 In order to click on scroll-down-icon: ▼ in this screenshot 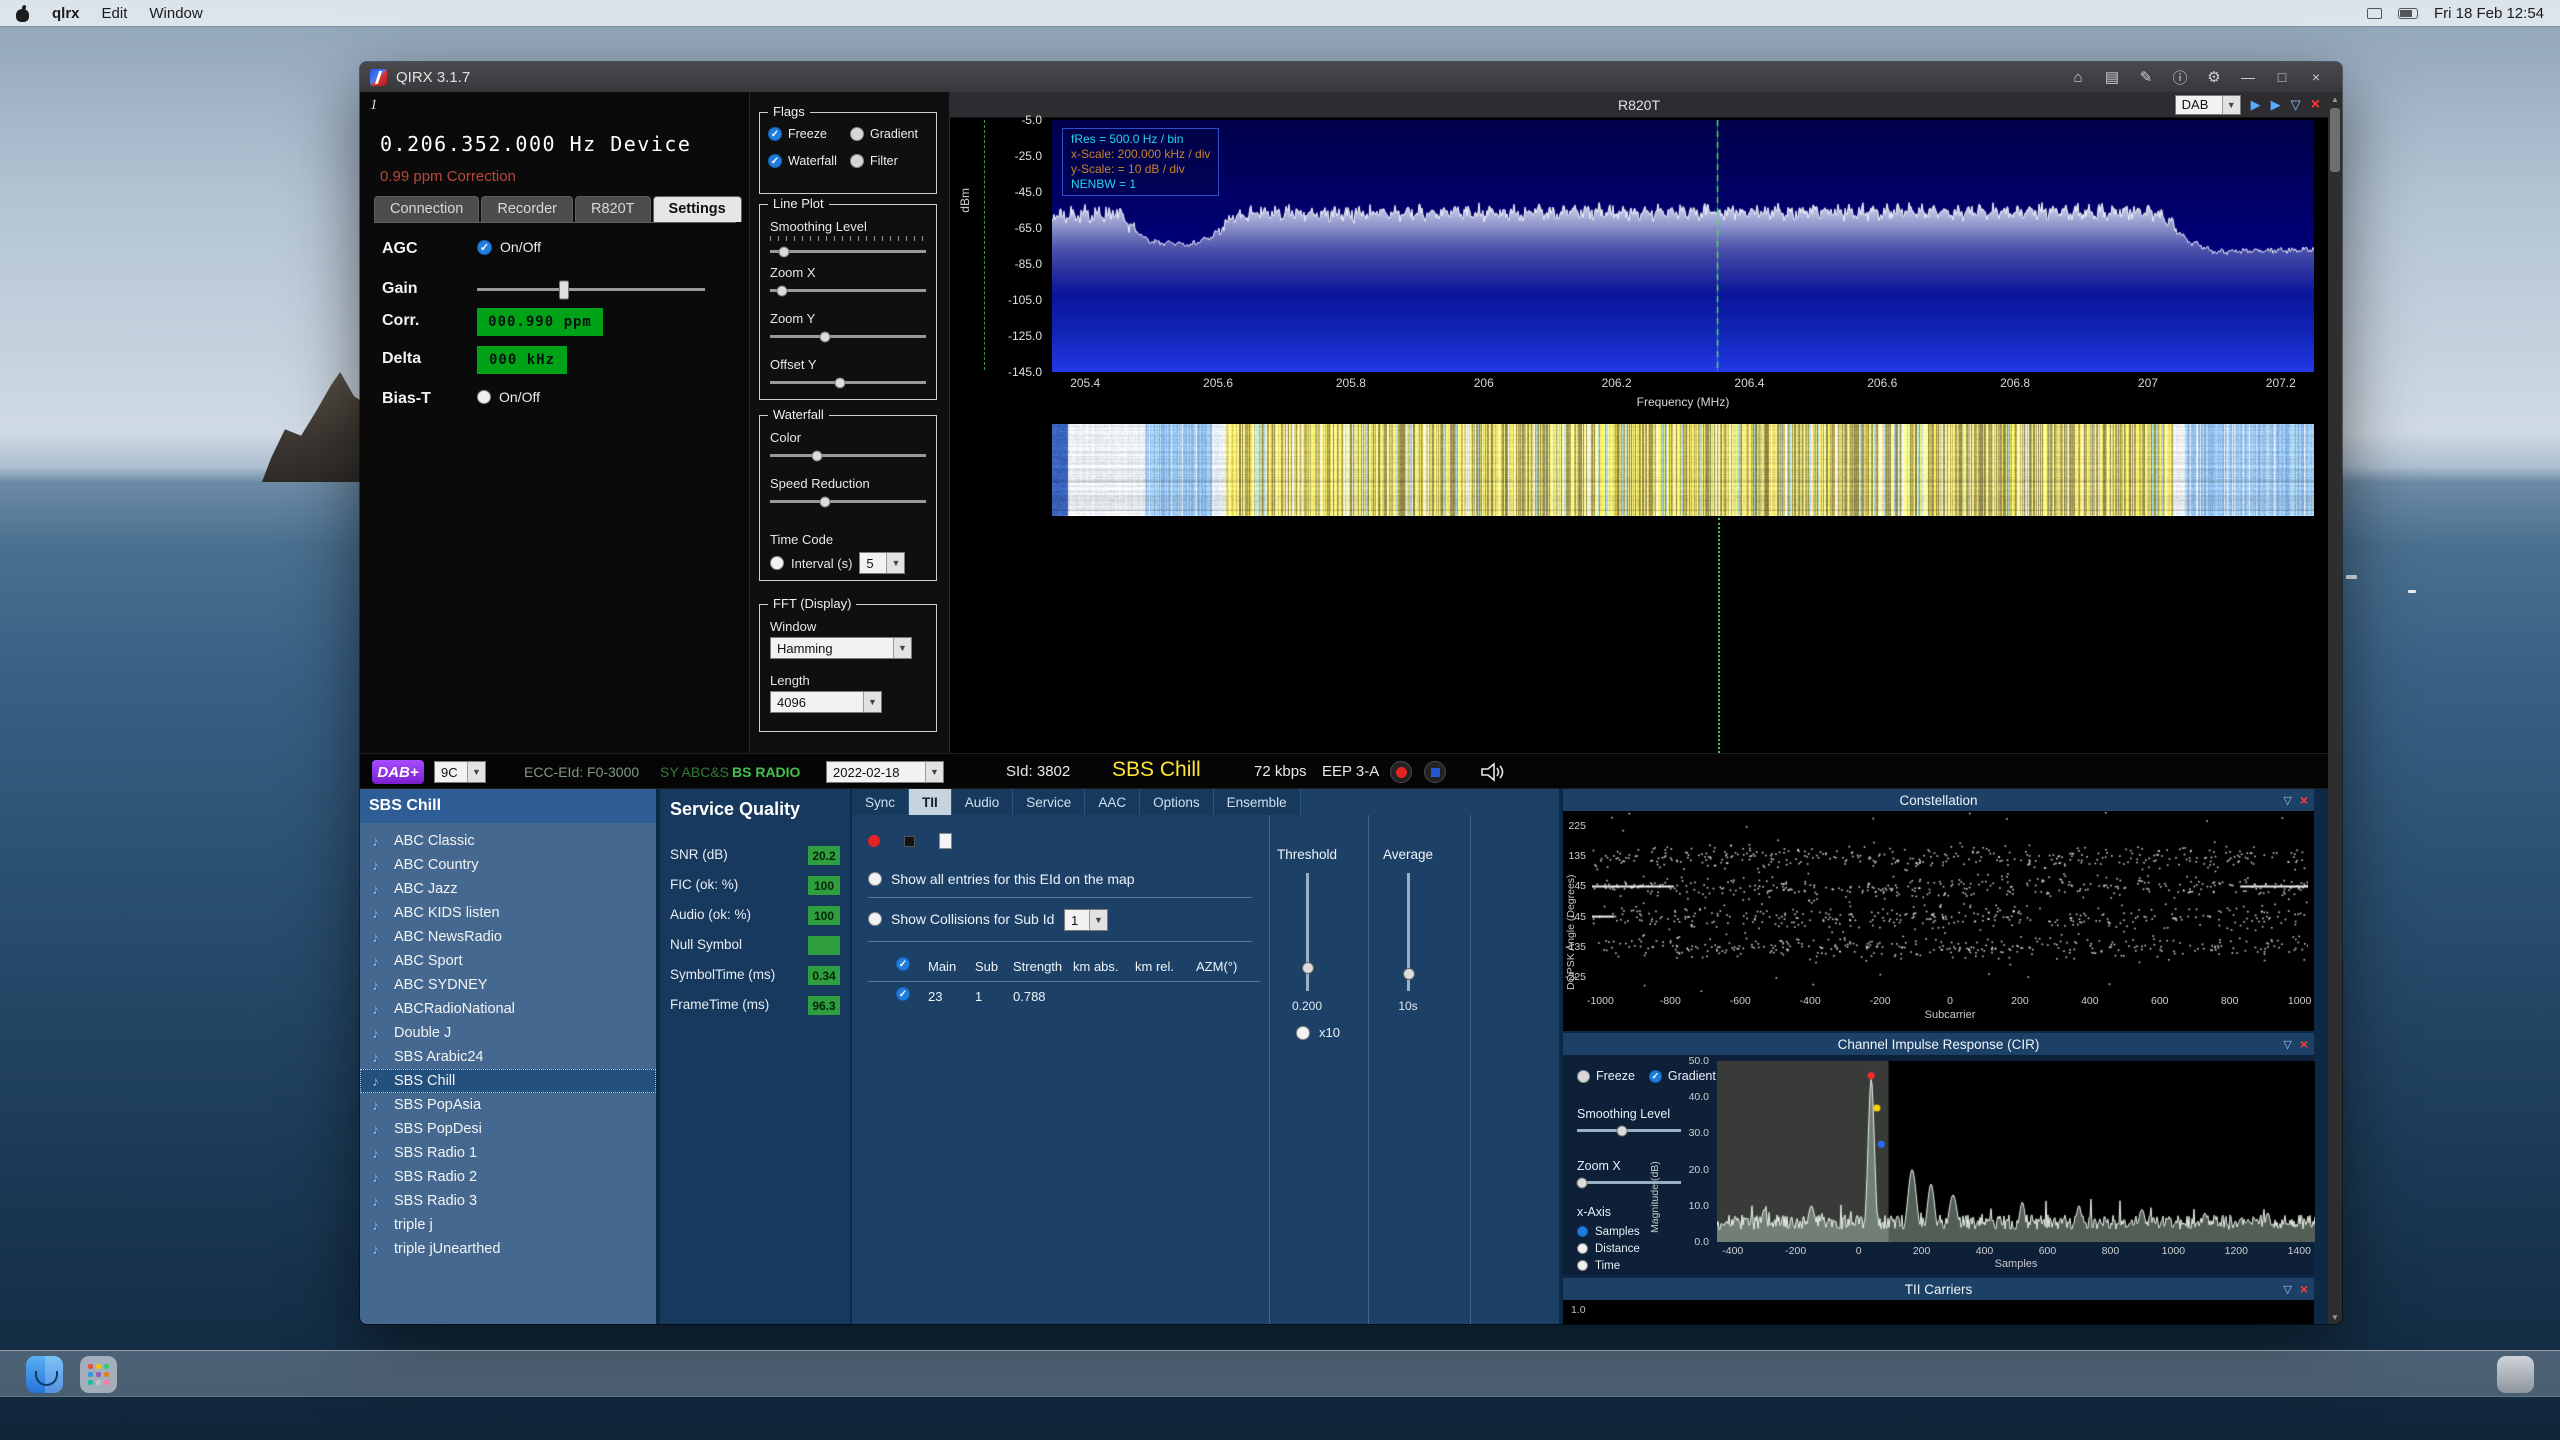, I will do `click(2335, 1317)`.